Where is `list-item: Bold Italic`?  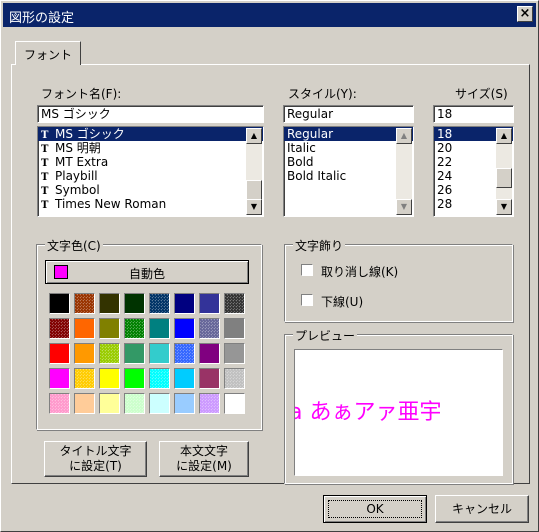 list-item: Bold Italic is located at coordinates (348, 176).